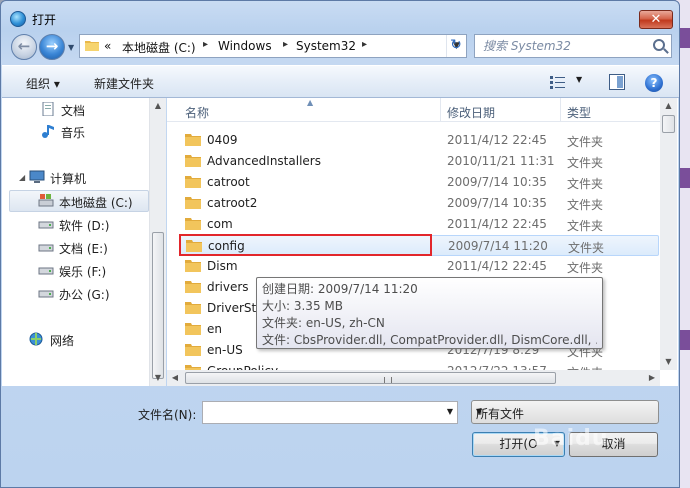 Image resolution: width=690 pixels, height=488 pixels. I want to click on filename-input, so click(318, 412).